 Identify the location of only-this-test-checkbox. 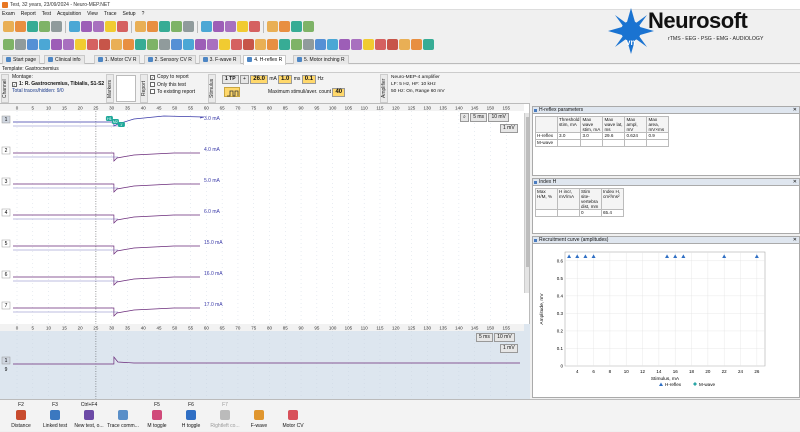
(152, 84).